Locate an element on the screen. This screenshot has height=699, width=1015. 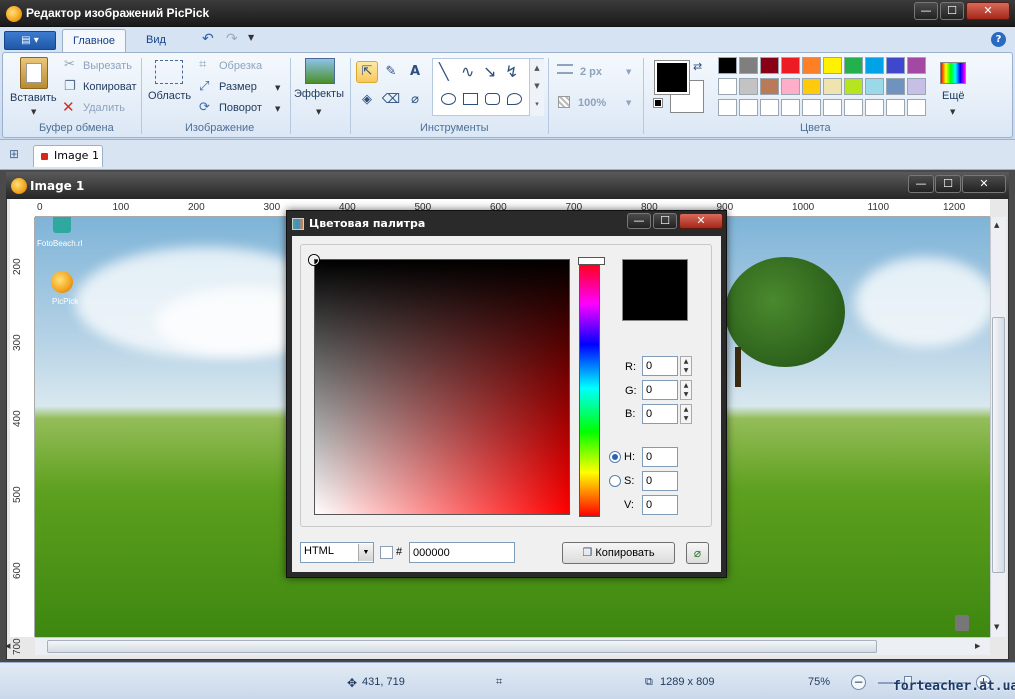
horizontal-scrollbar: ◀ ▶ is located at coordinates (497, 646).